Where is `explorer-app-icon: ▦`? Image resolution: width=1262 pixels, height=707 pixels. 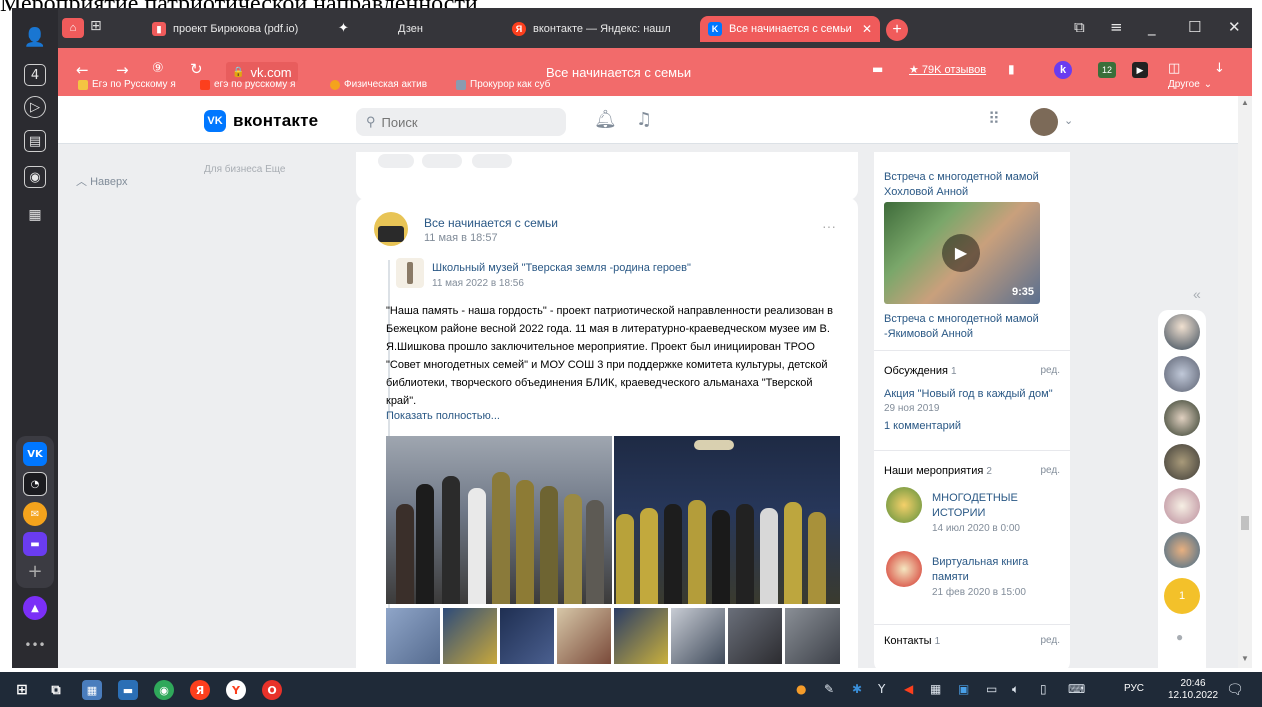 explorer-app-icon: ▦ is located at coordinates (92, 690).